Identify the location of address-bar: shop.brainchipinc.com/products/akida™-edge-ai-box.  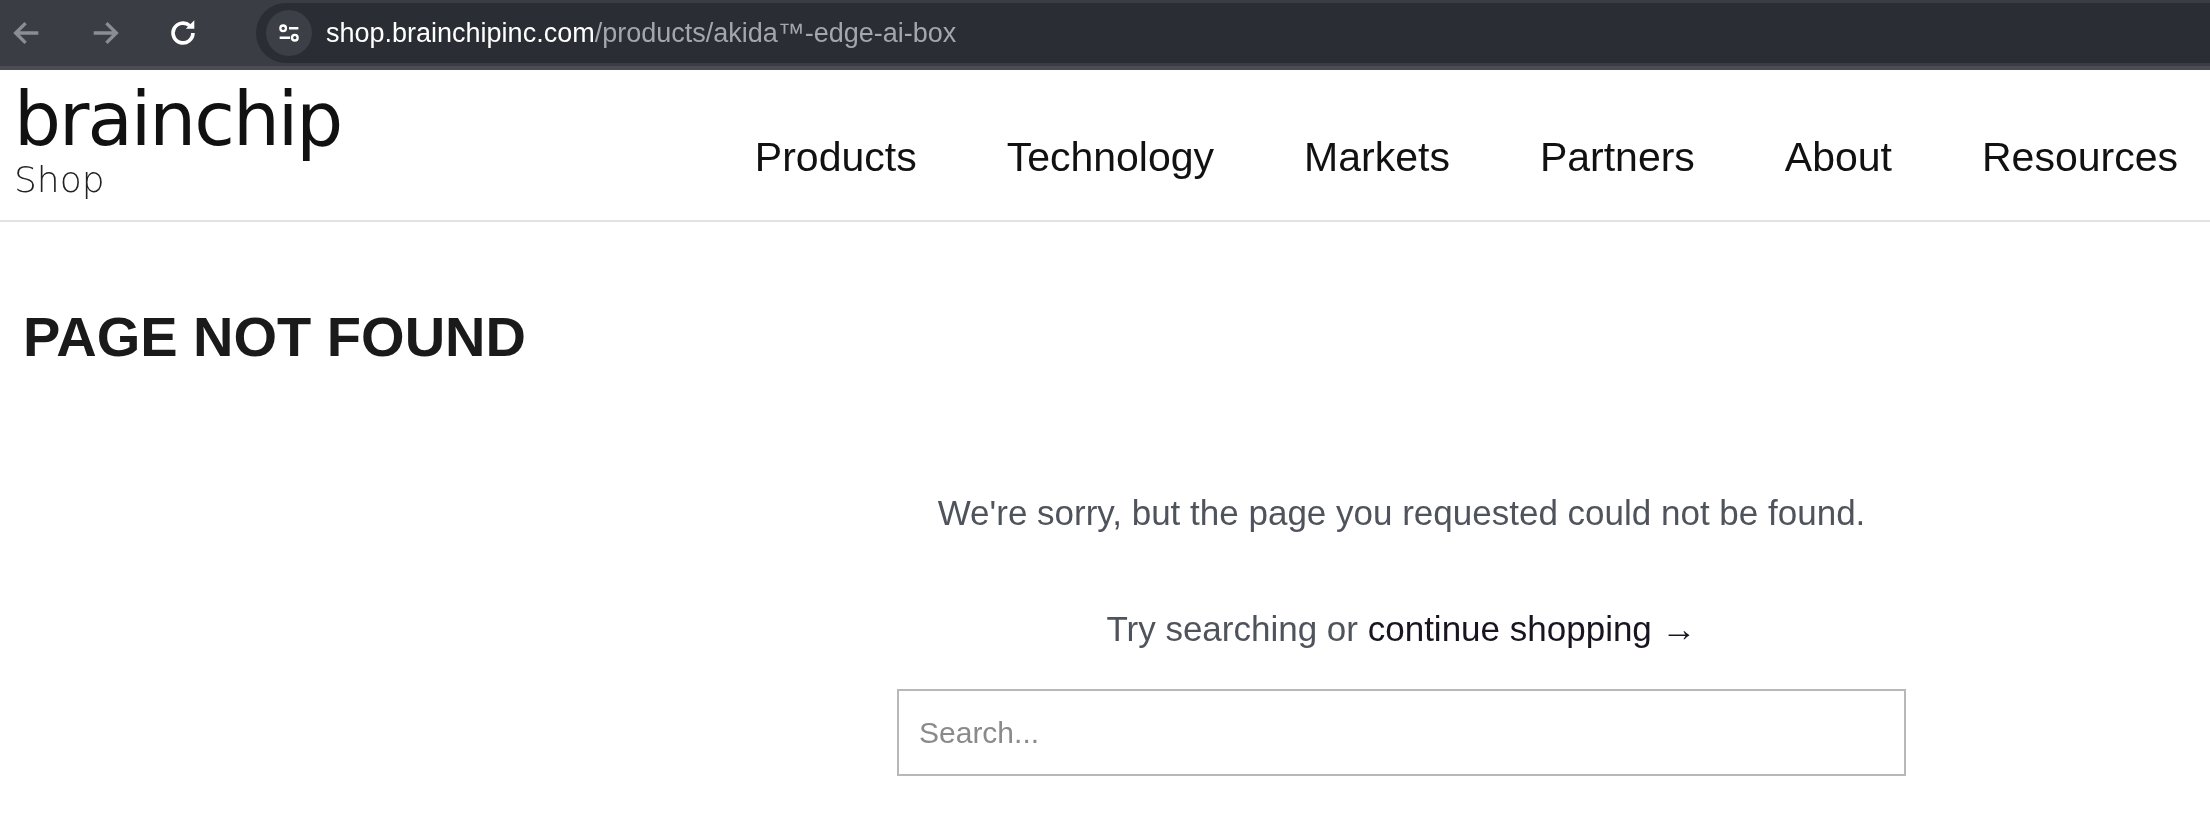
(1233, 33).